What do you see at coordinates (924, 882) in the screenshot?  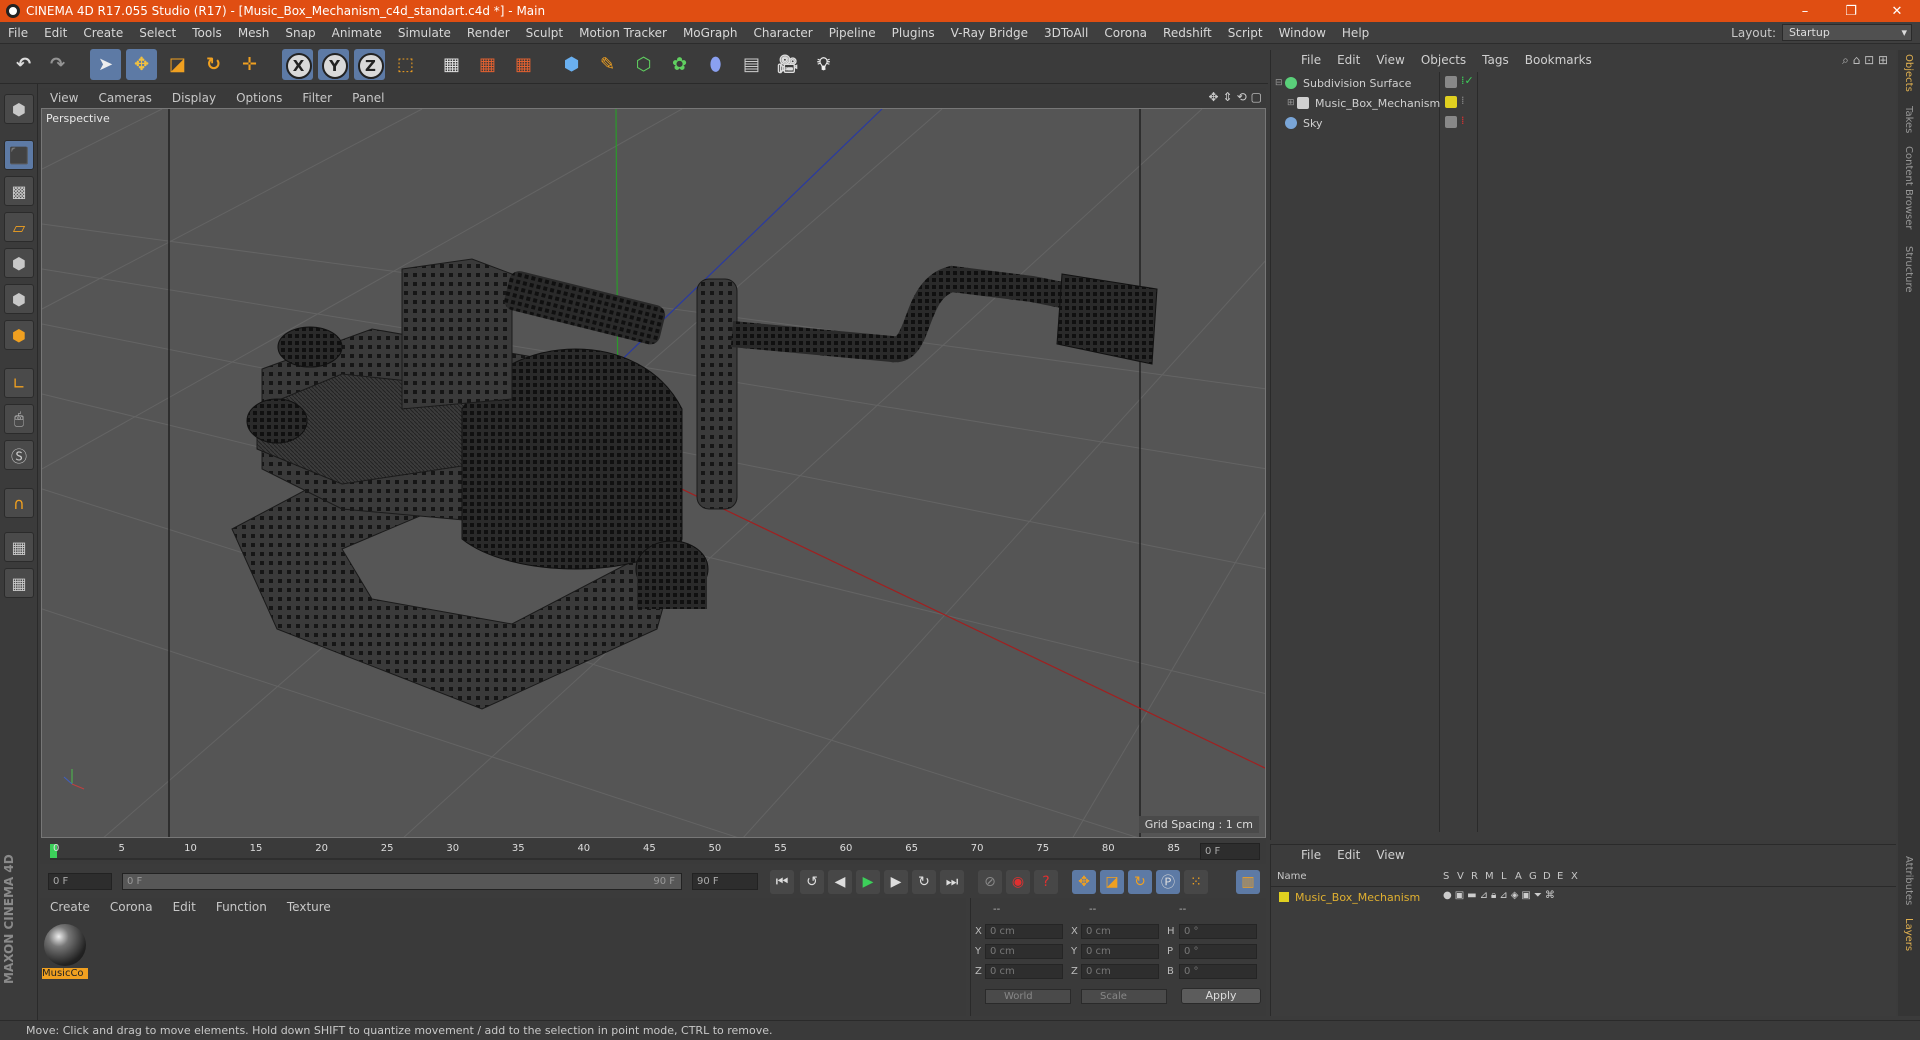 I see `next-key-icon: ↻` at bounding box center [924, 882].